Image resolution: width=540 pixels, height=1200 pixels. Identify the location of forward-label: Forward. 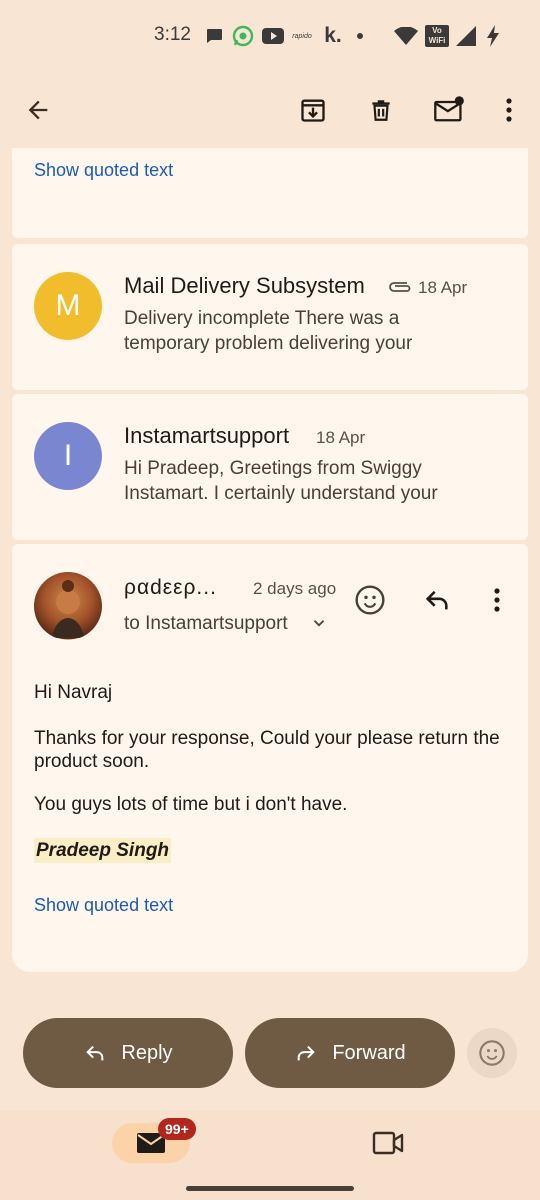
(369, 1052).